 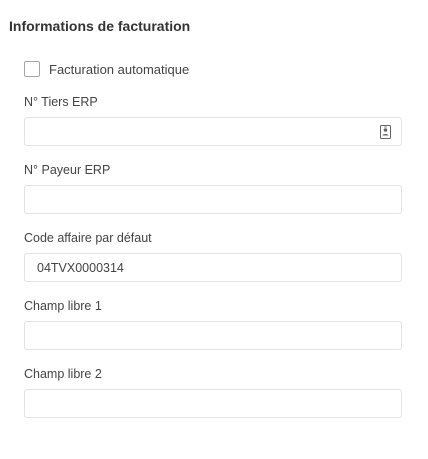 I want to click on payeur-erp-label: N° Payeur ERP, so click(x=67, y=170).